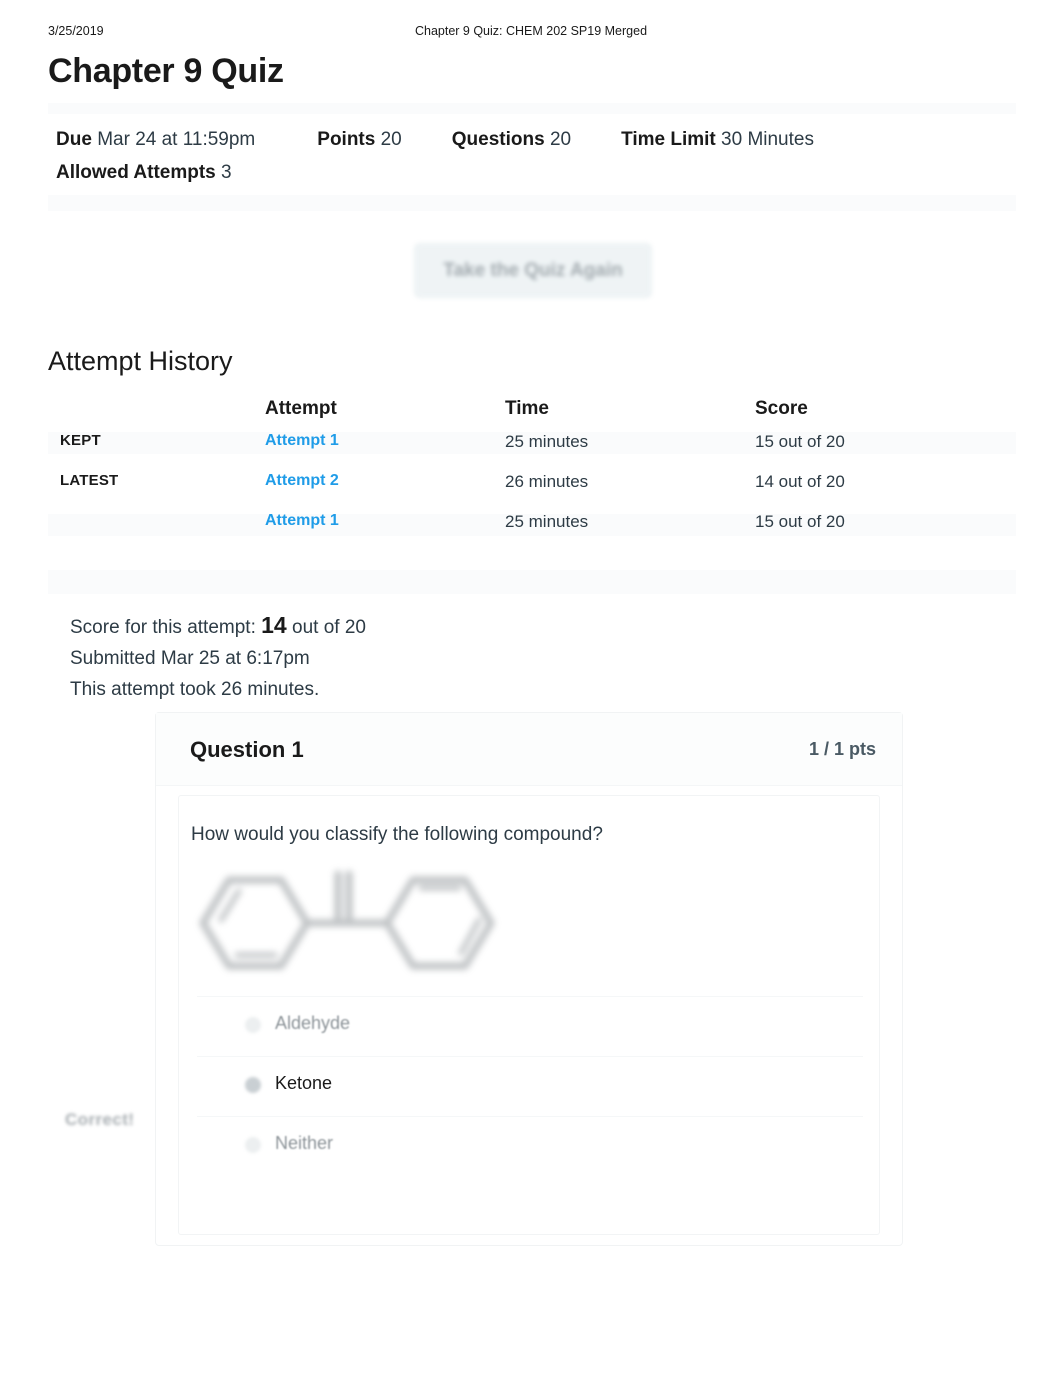 This screenshot has height=1377, width=1062. Describe the element at coordinates (74, 139) in the screenshot. I see `due-label: Due` at that location.